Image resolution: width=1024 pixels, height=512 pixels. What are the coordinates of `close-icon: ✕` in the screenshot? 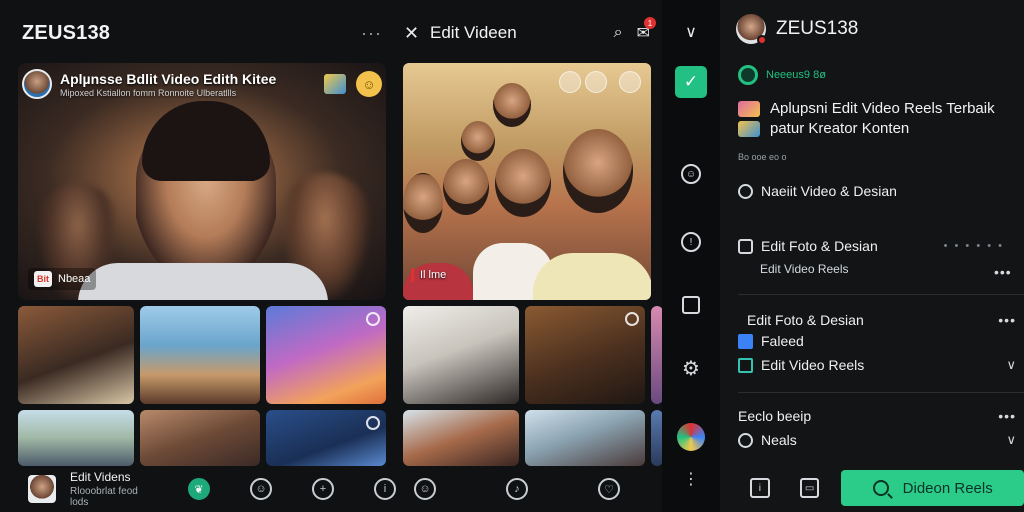 It's located at (415, 33).